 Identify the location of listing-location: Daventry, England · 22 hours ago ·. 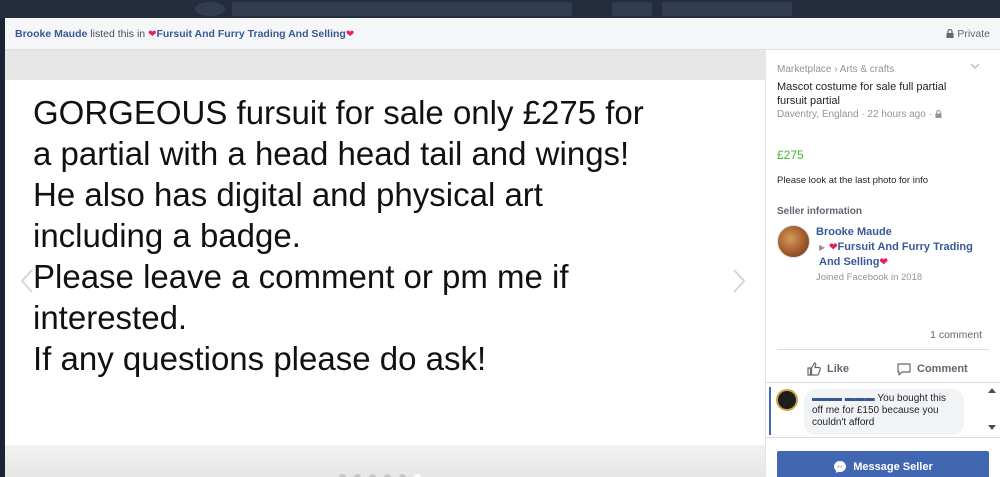
(859, 114).